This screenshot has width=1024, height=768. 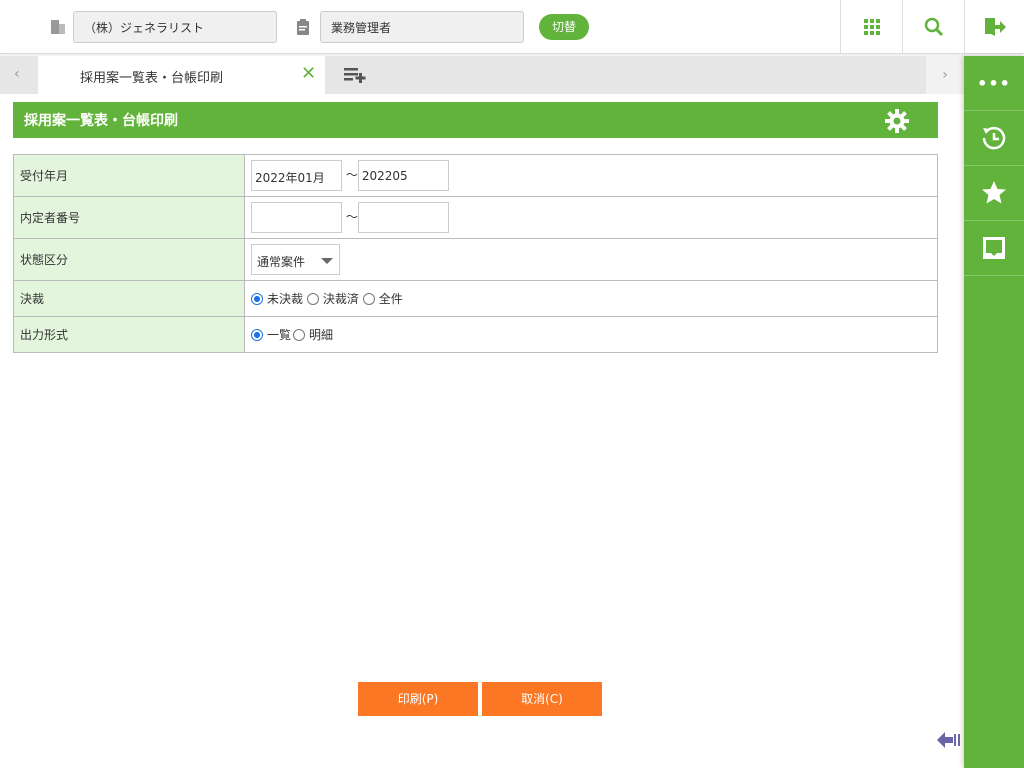 I want to click on favorites-button, so click(x=994, y=193).